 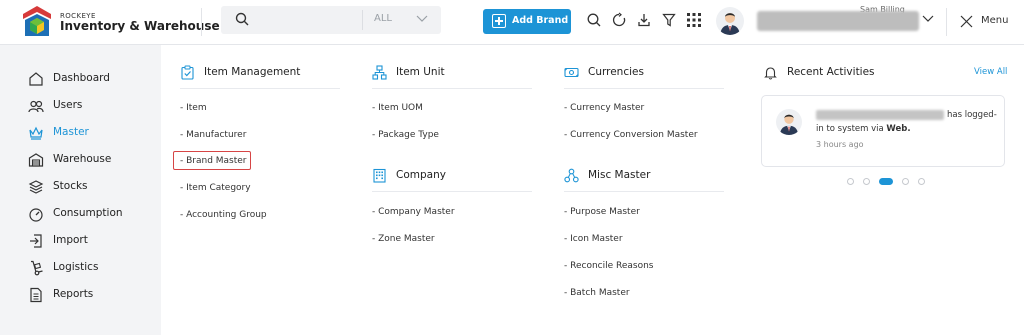 What do you see at coordinates (379, 175) in the screenshot?
I see `building-icon` at bounding box center [379, 175].